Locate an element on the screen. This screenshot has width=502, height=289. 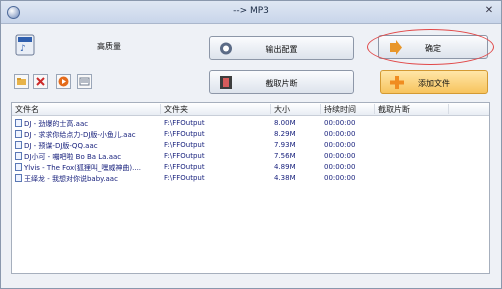
header-clip: 截取片断 is located at coordinates (413, 109).